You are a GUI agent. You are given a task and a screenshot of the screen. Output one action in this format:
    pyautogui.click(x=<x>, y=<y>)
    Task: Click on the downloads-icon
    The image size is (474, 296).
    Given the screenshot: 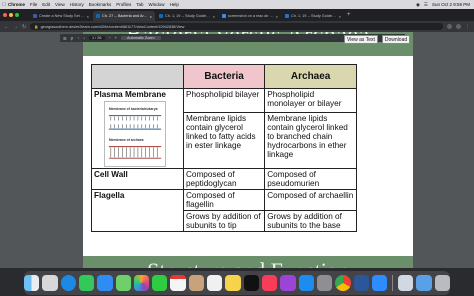 What is the action you would take?
    pyautogui.click(x=424, y=283)
    